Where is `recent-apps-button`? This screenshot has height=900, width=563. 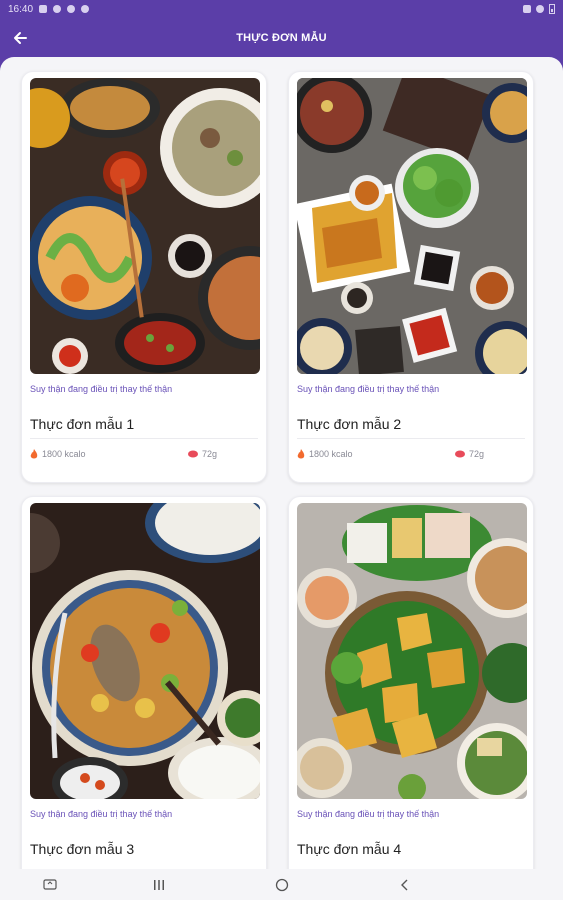
recent-apps-button is located at coordinates (159, 885).